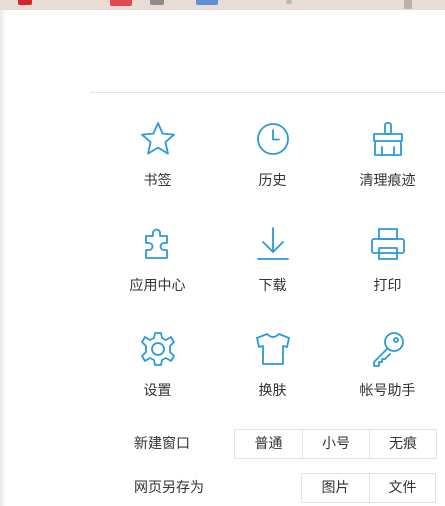  What do you see at coordinates (222, 5) in the screenshot?
I see `browser-toolbar-strip` at bounding box center [222, 5].